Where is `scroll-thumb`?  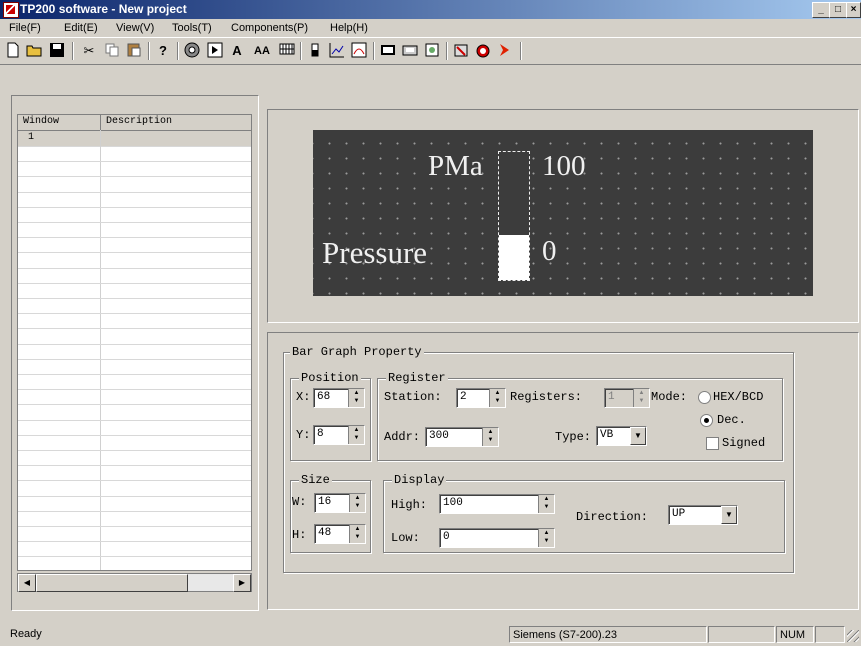
scroll-thumb is located at coordinates (112, 583).